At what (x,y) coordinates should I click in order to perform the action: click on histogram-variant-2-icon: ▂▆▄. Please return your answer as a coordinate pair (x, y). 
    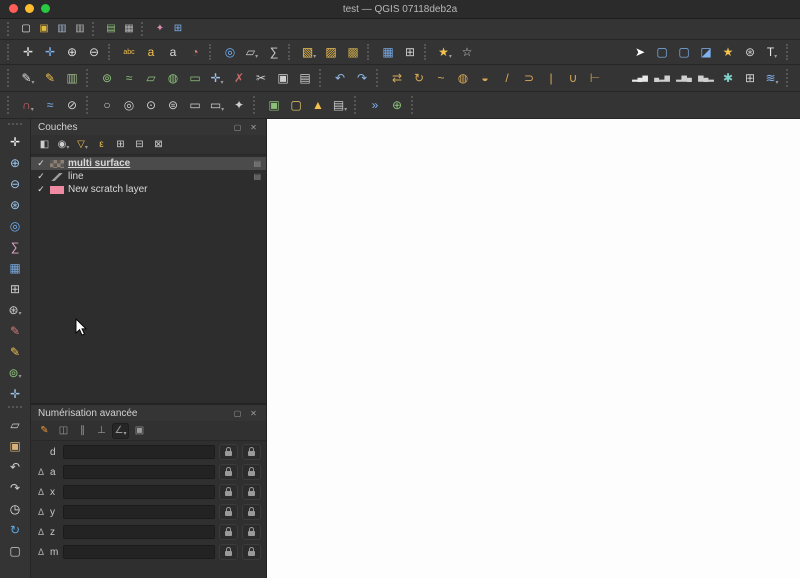
    Looking at the image, I should click on (684, 78).